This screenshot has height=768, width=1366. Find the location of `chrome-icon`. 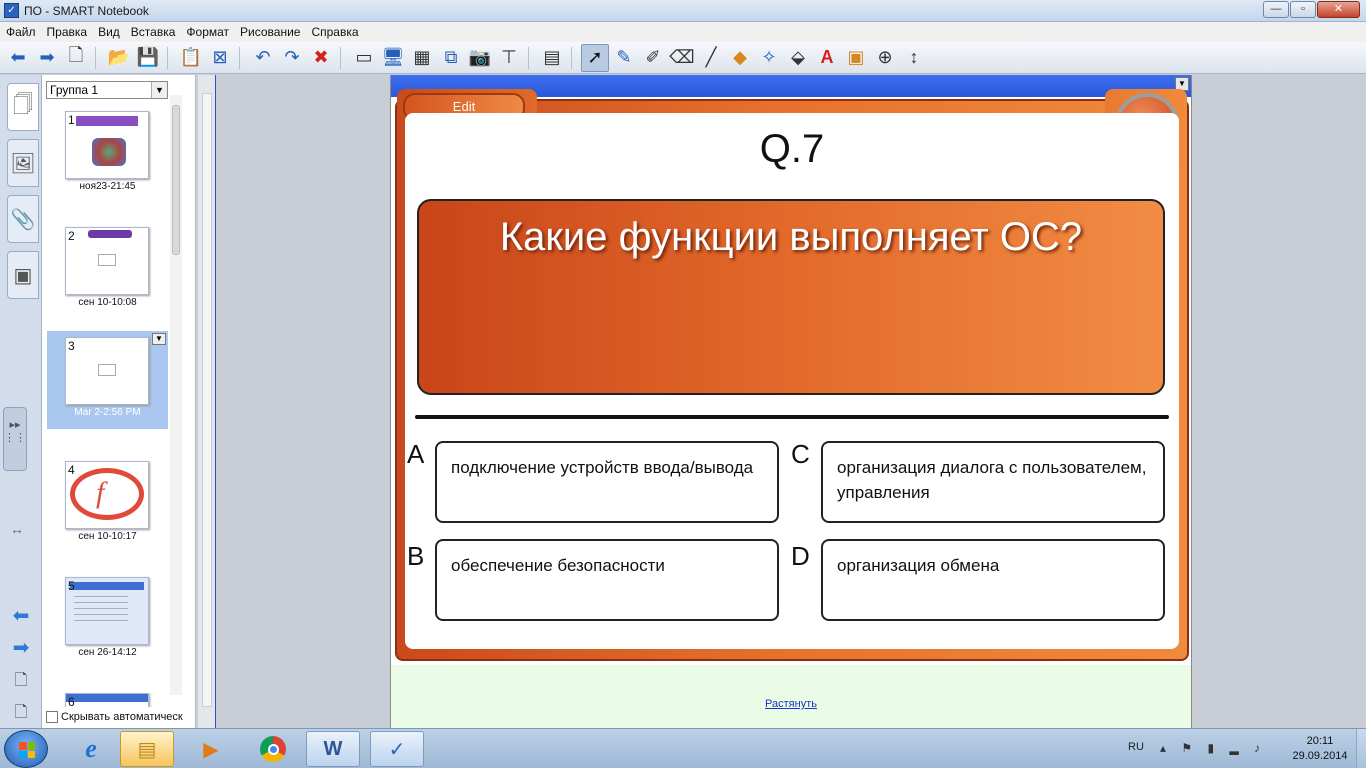

chrome-icon is located at coordinates (273, 749).